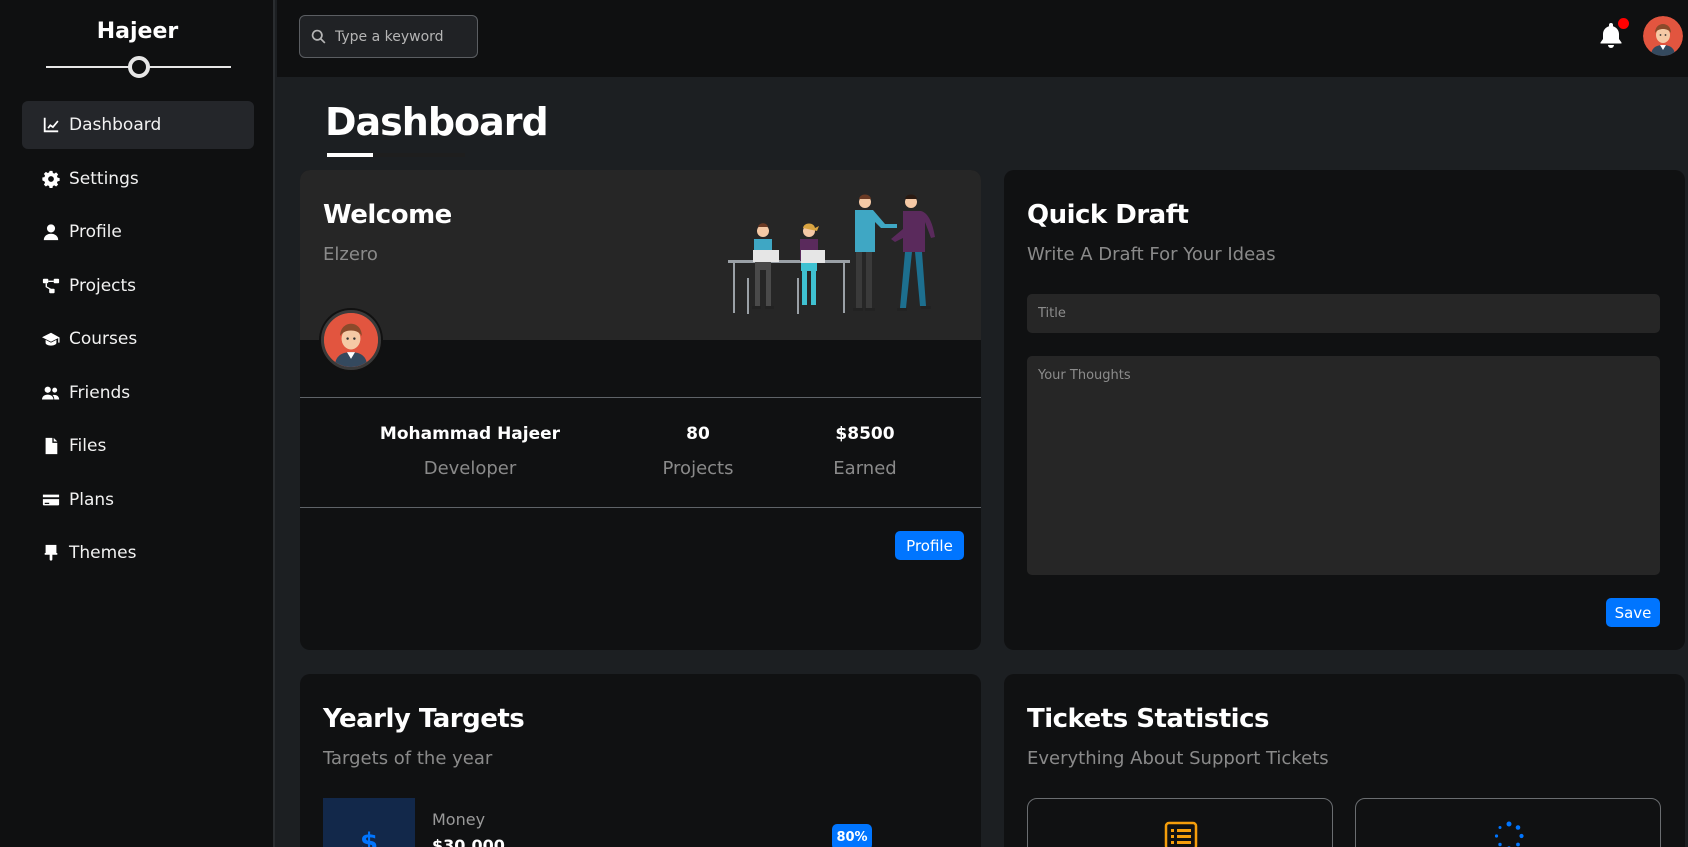  Describe the element at coordinates (1343, 313) in the screenshot. I see `draft-title-input` at that location.